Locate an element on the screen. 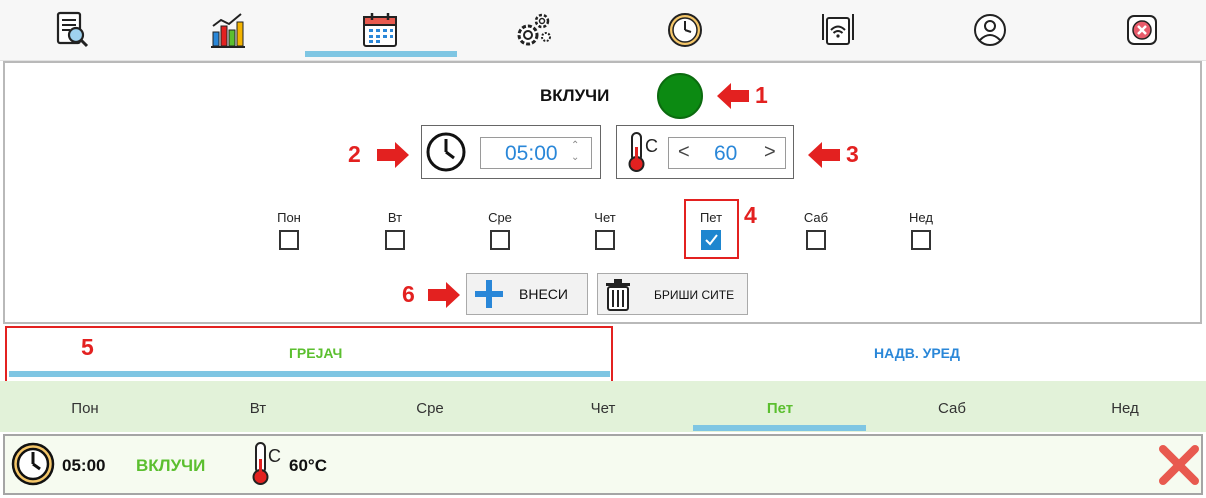 Image resolution: width=1206 pixels, height=498 pixels. day-label-sat: Саб is located at coordinates (816, 217).